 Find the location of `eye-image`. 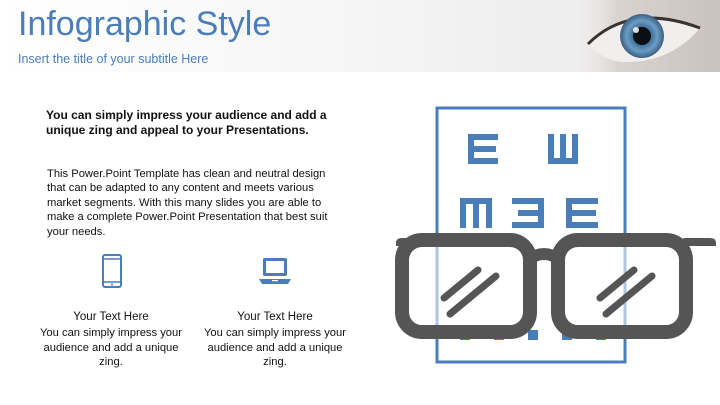

eye-image is located at coordinates (640, 36).